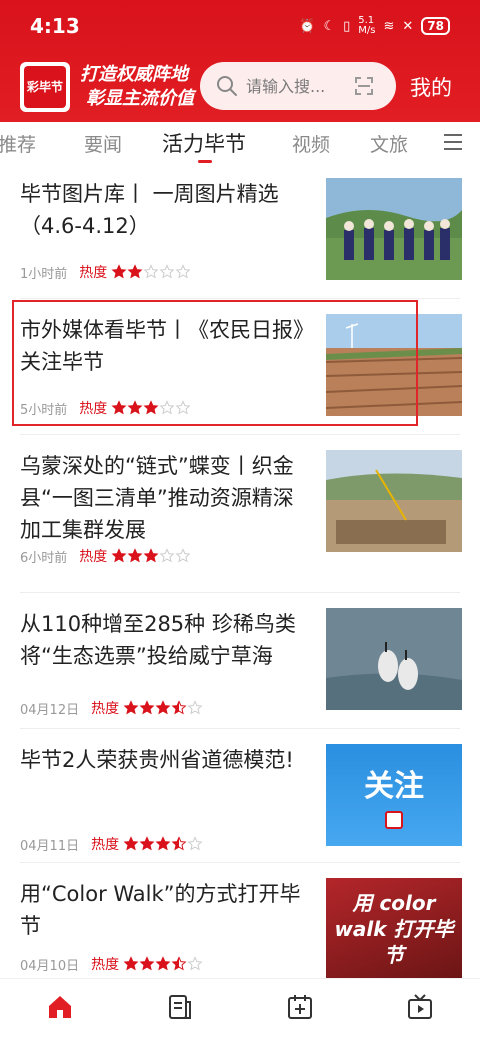 Image resolution: width=480 pixels, height=1040 pixels. Describe the element at coordinates (389, 26) in the screenshot. I see `wifi-icon: ≋` at that location.